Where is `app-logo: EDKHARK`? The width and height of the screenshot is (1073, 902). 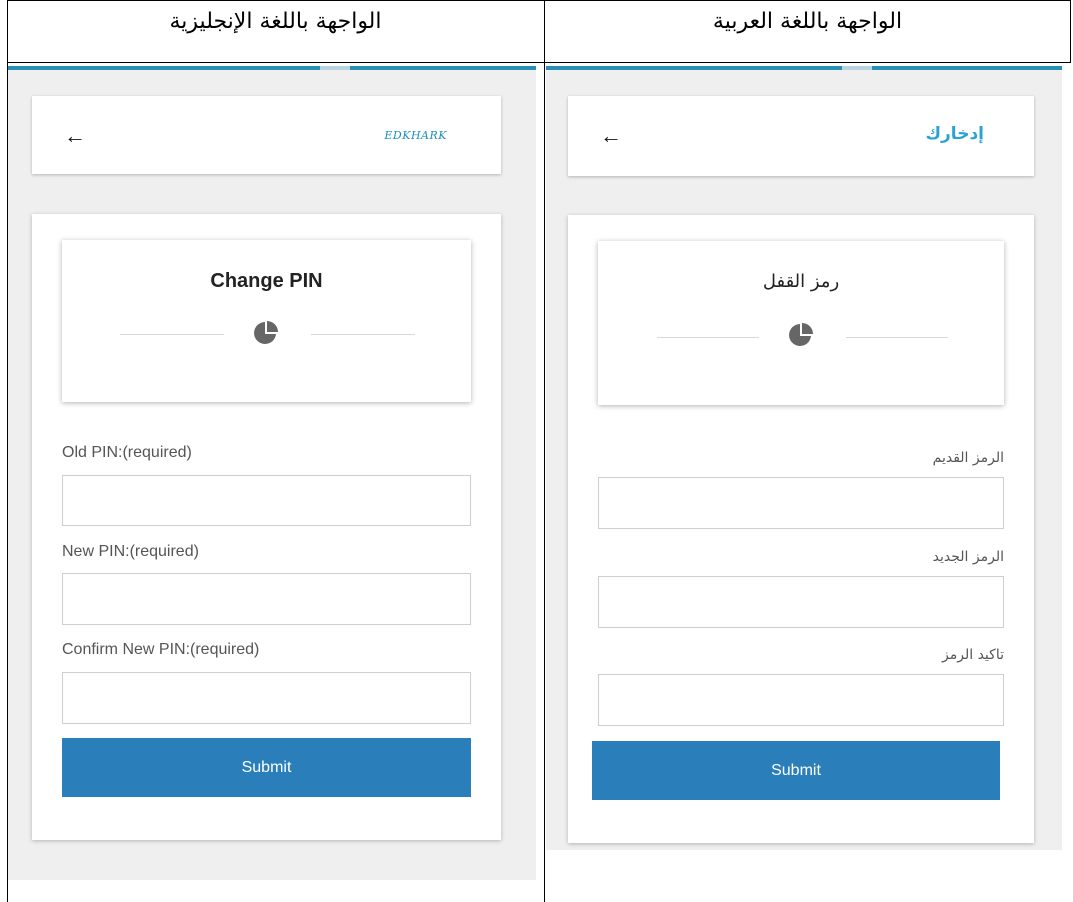
app-logo: EDKHARK is located at coordinates (415, 135).